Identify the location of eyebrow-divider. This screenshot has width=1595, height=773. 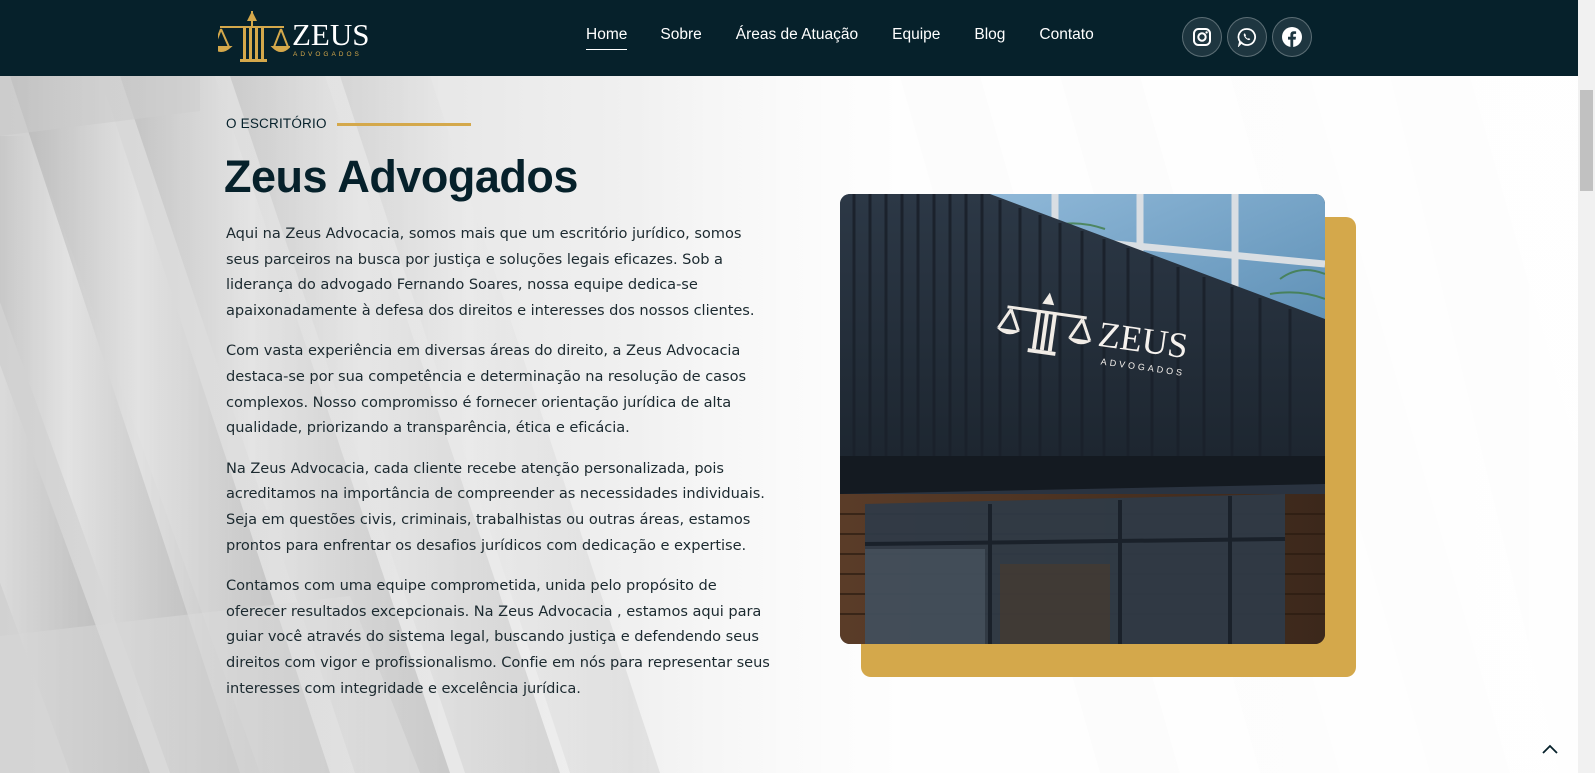
(404, 124).